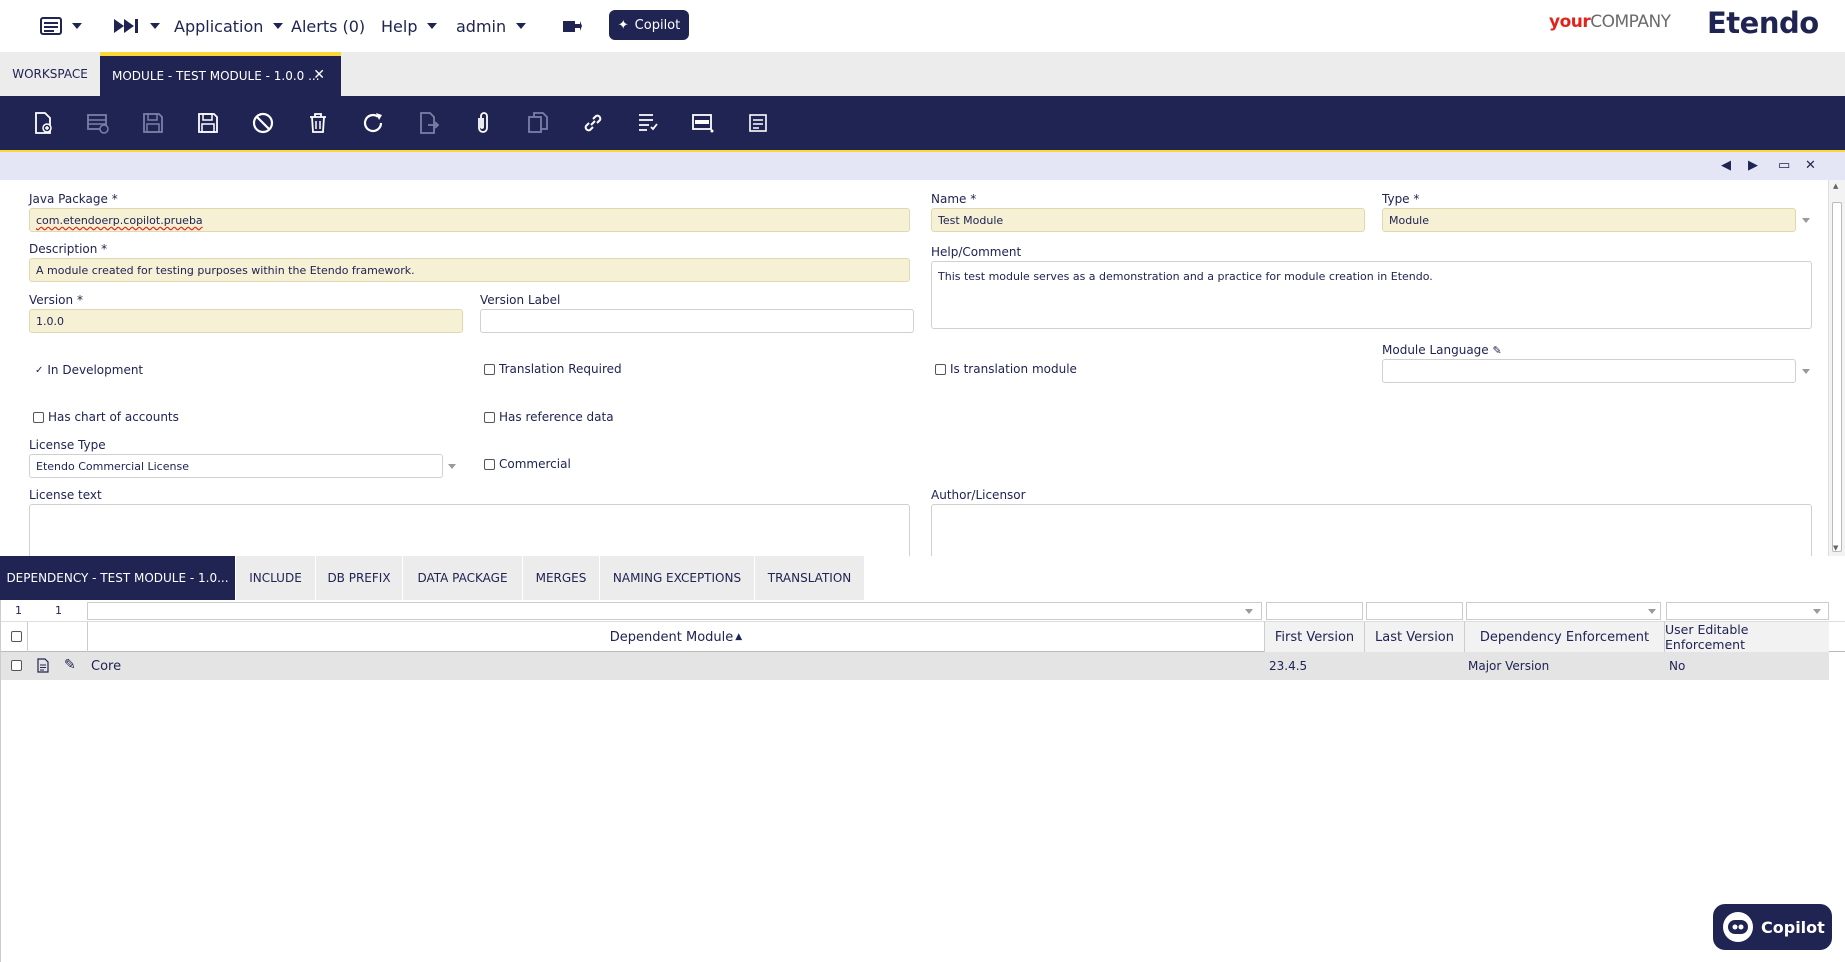 This screenshot has height=962, width=1845. What do you see at coordinates (1497, 350) in the screenshot?
I see `pencil-icon: ✎` at bounding box center [1497, 350].